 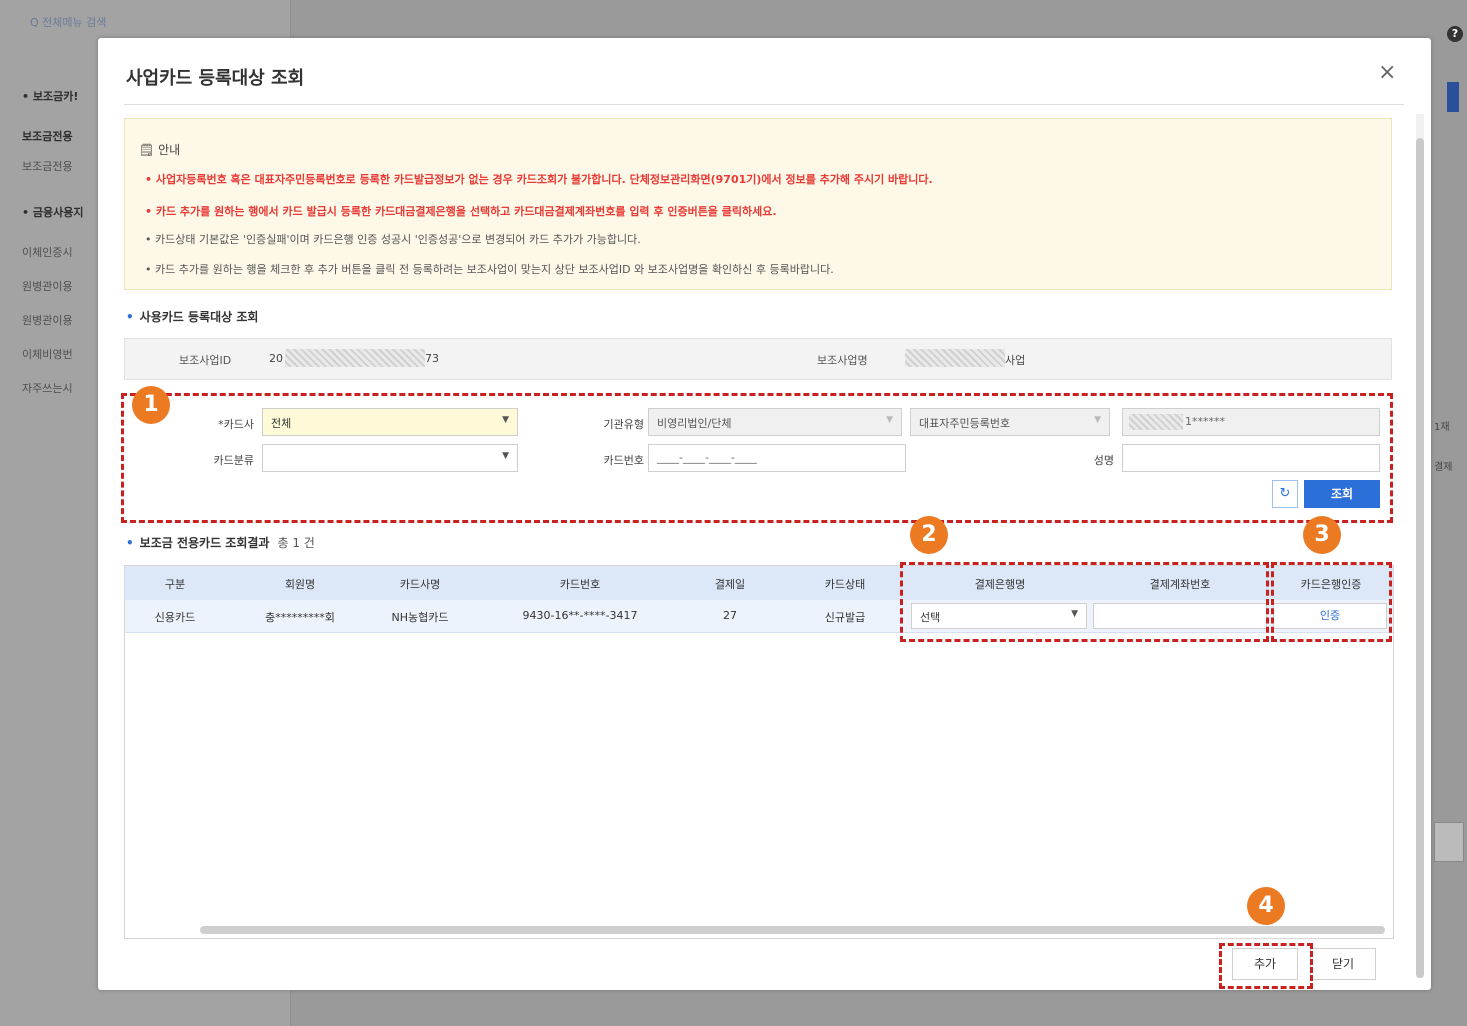 I want to click on background-menu-item: • 금융사용지, so click(x=53, y=212).